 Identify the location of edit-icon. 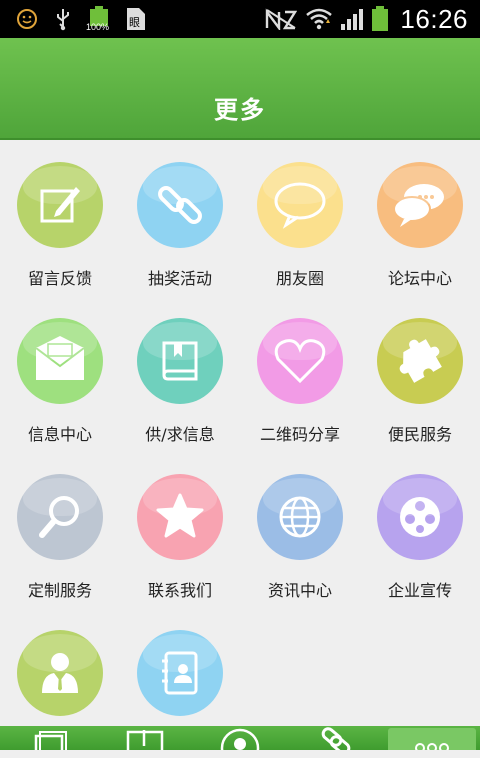
(60, 205).